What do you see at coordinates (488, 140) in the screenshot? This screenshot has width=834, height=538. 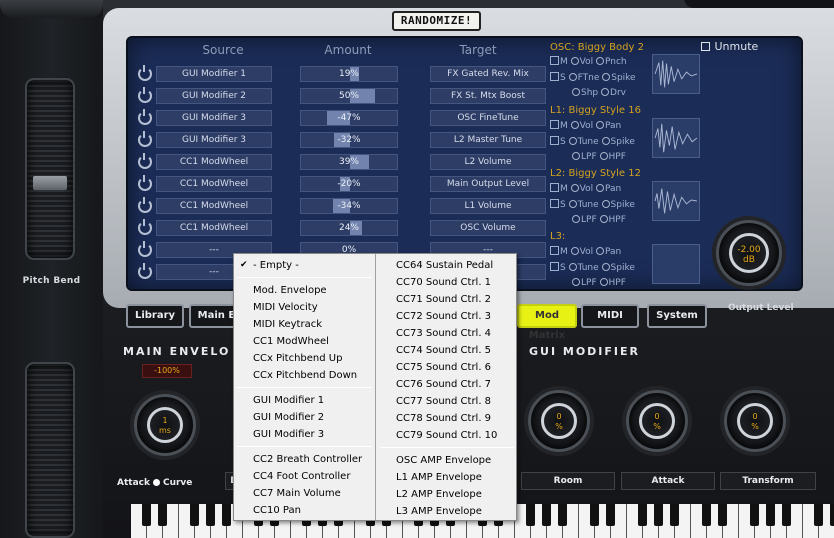 I see `target-select: L2 Master Tune` at bounding box center [488, 140].